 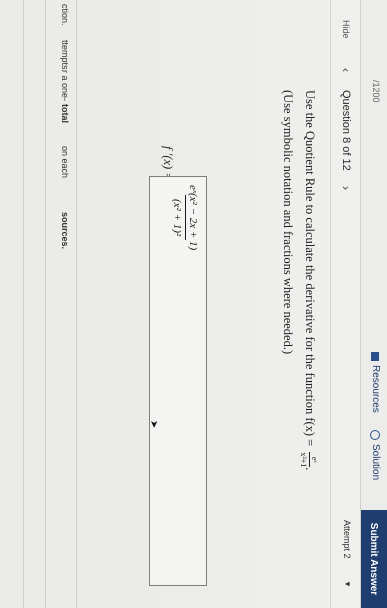 I want to click on question-title: Question 8 of 12, so click(x=346, y=130).